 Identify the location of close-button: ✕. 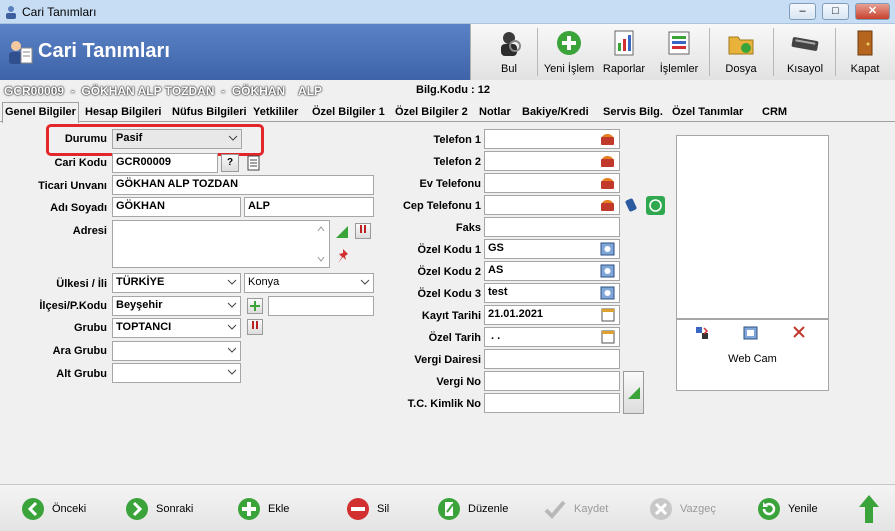
(872, 11).